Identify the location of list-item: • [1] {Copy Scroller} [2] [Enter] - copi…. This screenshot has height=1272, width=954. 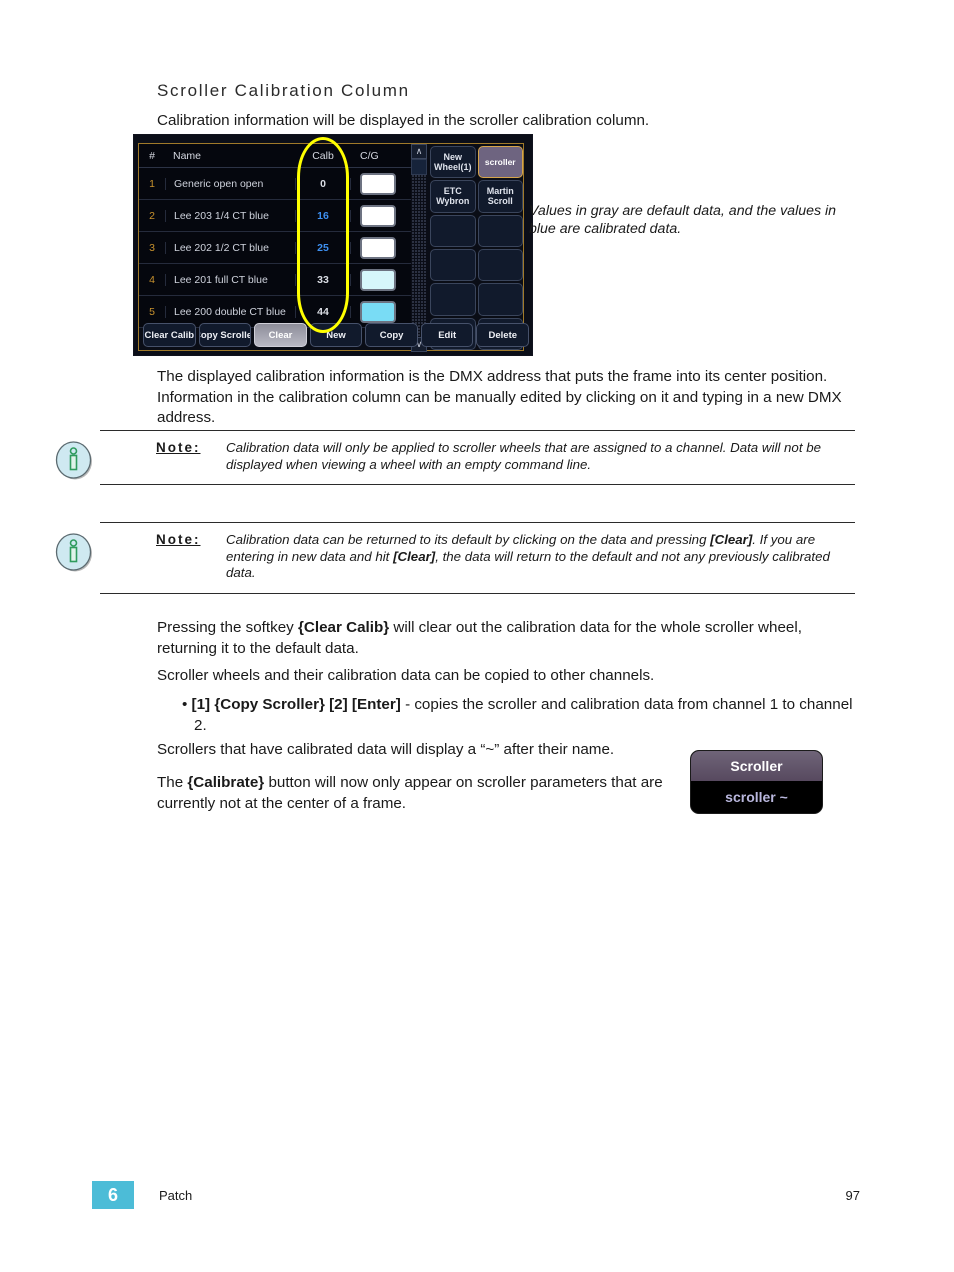
(517, 715).